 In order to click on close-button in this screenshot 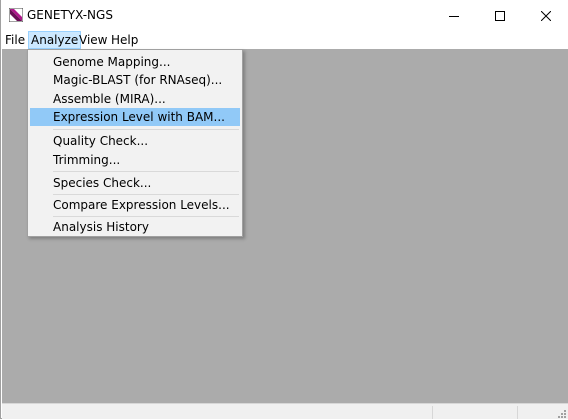, I will do `click(545, 15)`.